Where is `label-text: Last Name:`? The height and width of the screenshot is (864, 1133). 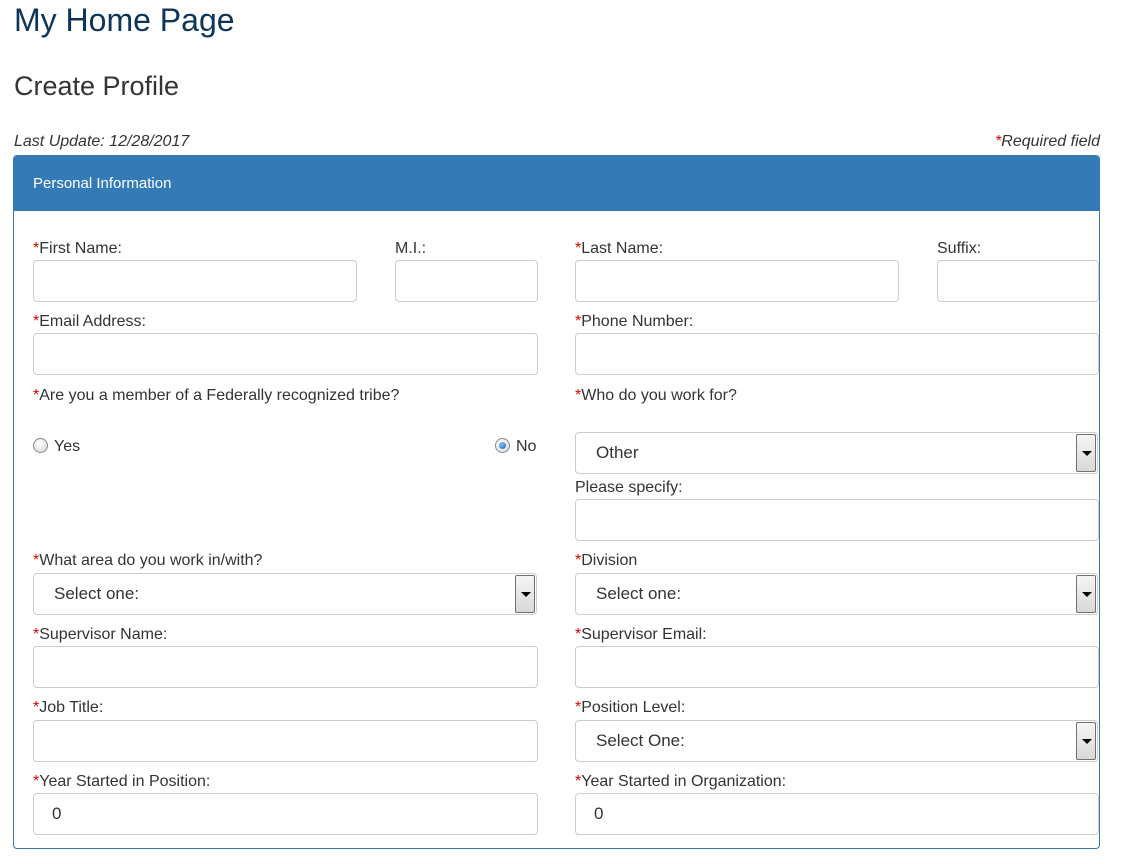
label-text: Last Name: is located at coordinates (622, 248).